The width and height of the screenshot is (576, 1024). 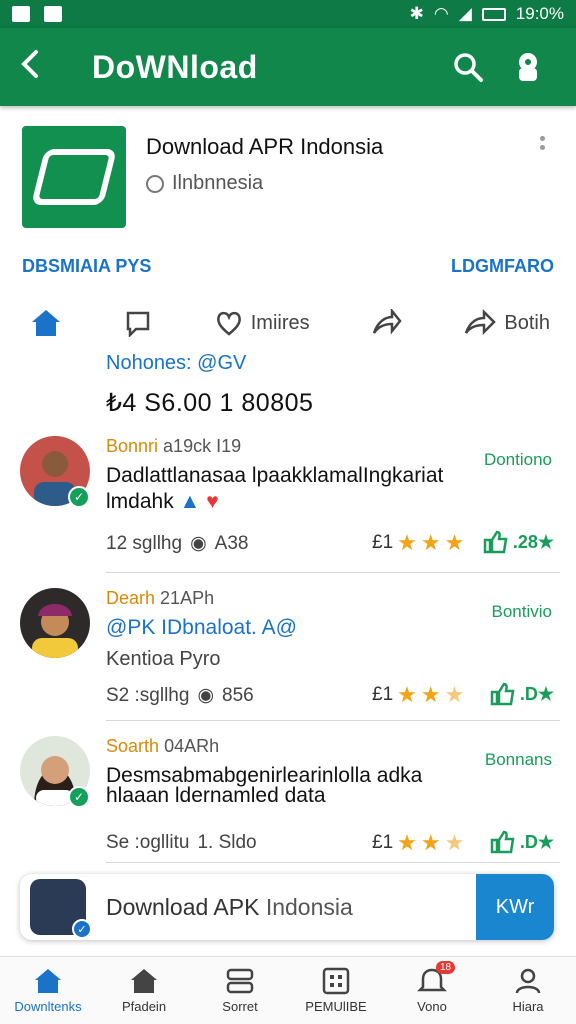 What do you see at coordinates (481, 322) in the screenshot?
I see `share-icon` at bounding box center [481, 322].